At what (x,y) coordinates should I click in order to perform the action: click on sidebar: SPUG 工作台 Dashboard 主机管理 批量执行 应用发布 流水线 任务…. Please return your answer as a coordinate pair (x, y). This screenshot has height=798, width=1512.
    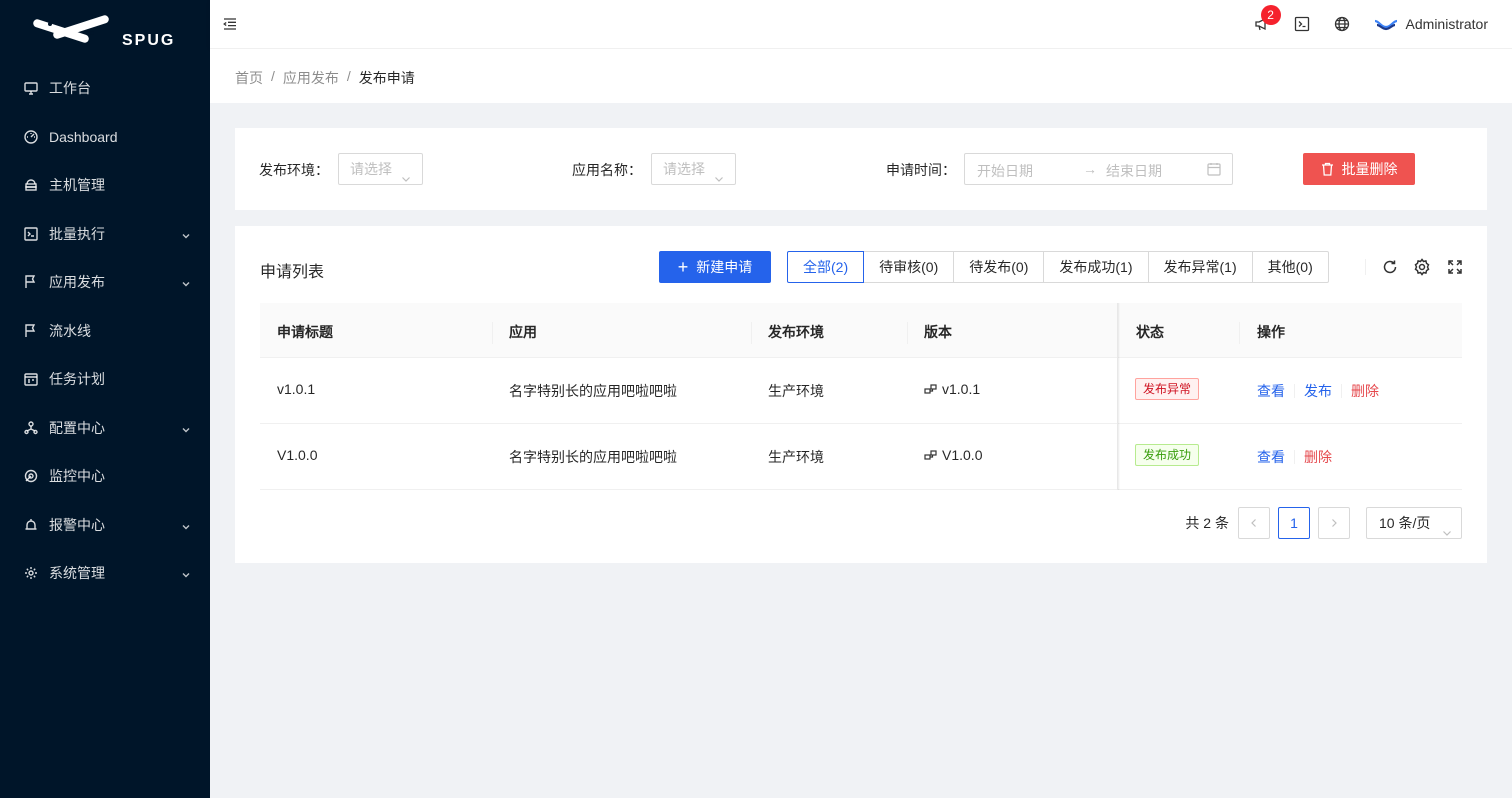
    Looking at the image, I should click on (105, 399).